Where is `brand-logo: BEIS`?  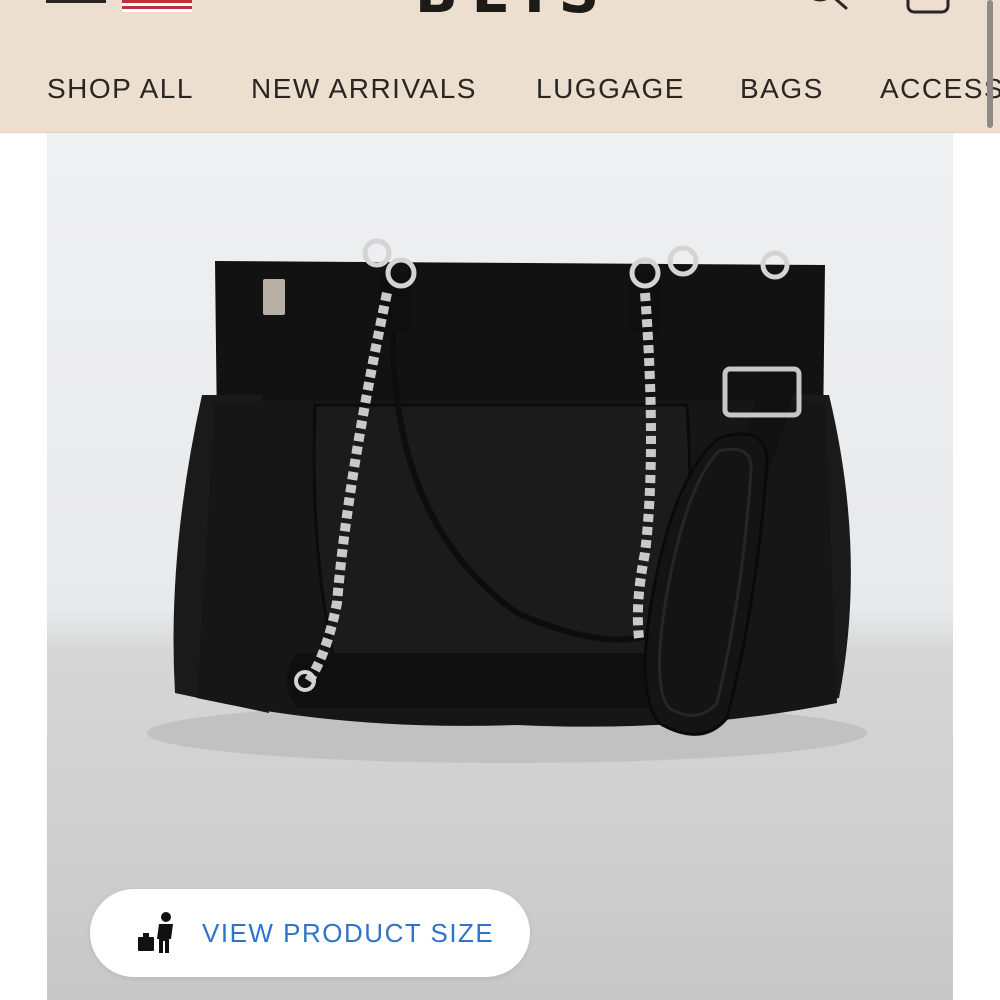 brand-logo: BEIS is located at coordinates (505, 13).